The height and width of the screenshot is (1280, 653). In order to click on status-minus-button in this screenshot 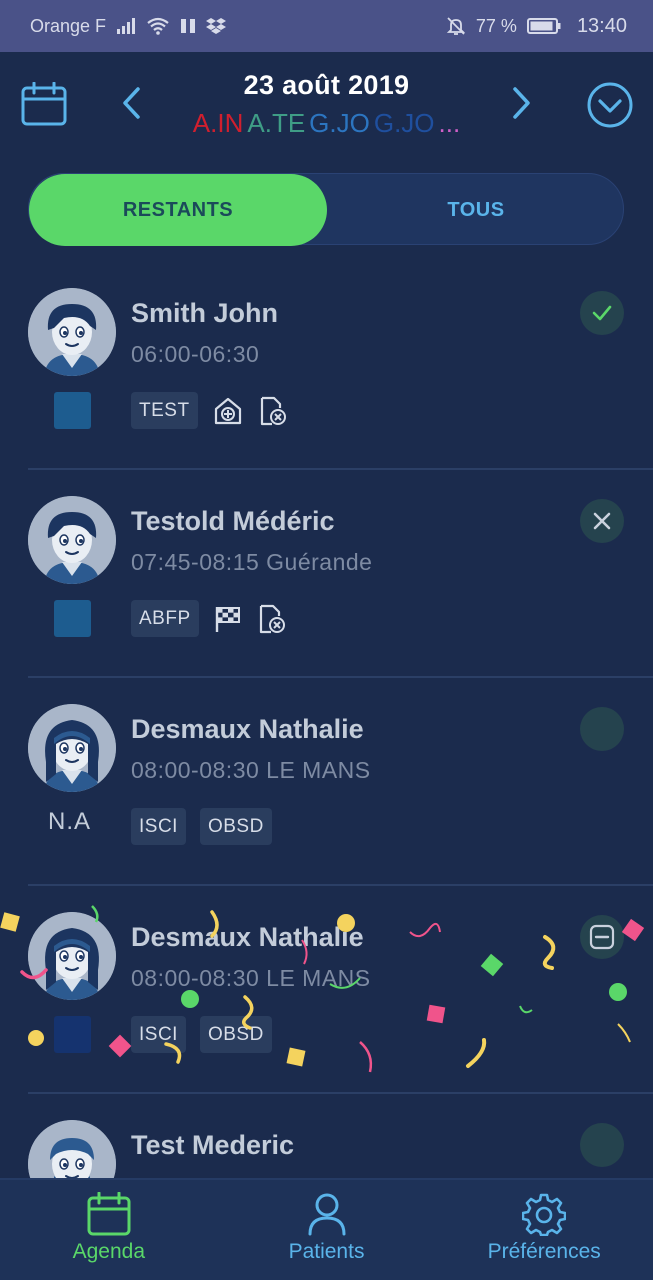, I will do `click(602, 937)`.